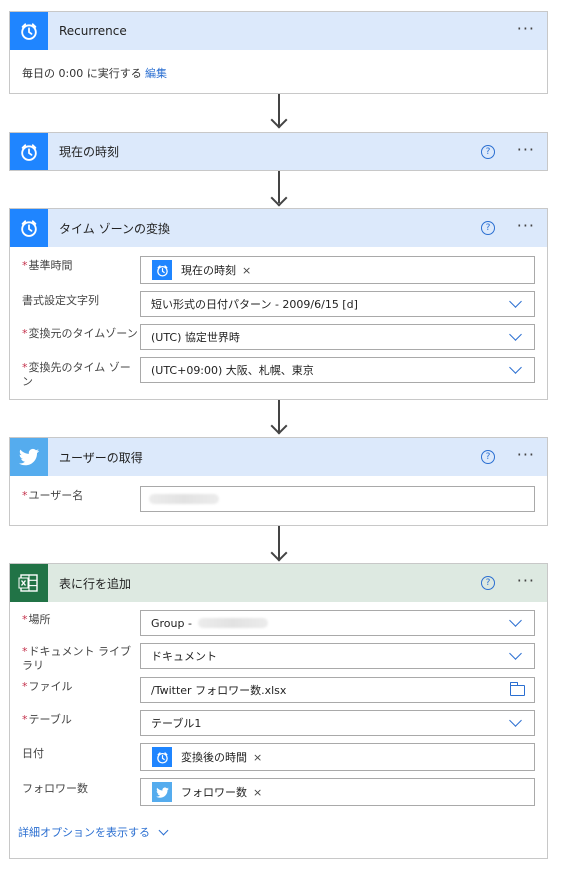 Image resolution: width=561 pixels, height=871 pixels. What do you see at coordinates (76, 658) in the screenshot?
I see `field-label: *ドキュメント ライブラリ` at bounding box center [76, 658].